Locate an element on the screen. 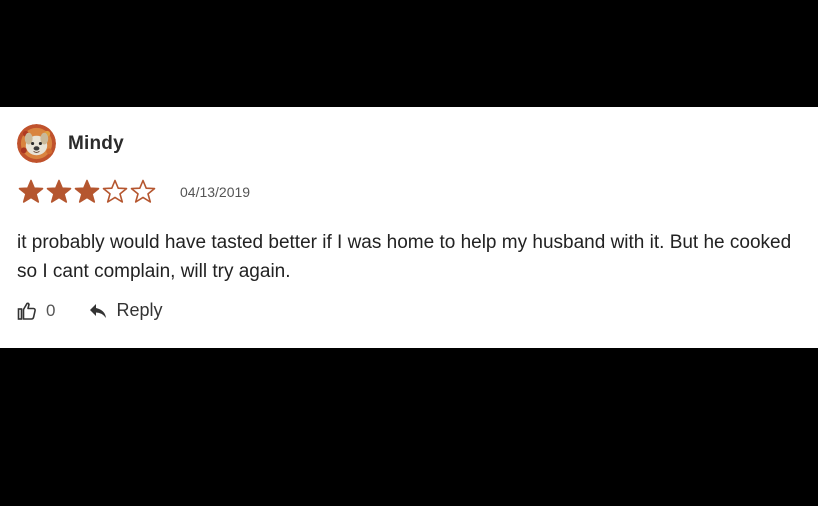  rating-row: 04/13/2019 is located at coordinates (134, 192).